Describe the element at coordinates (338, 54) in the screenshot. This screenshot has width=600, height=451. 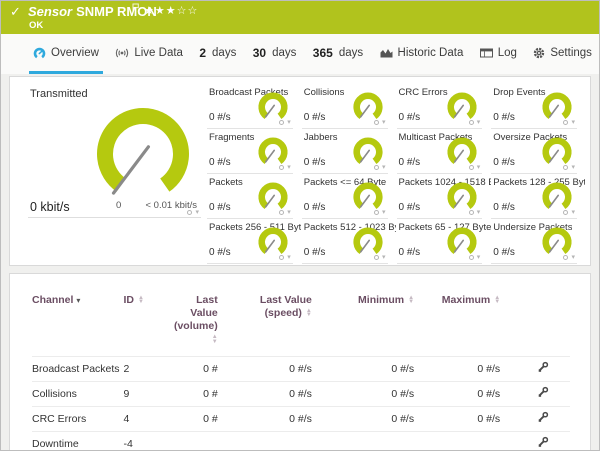
I see `tab-365-days: 365 days` at that location.